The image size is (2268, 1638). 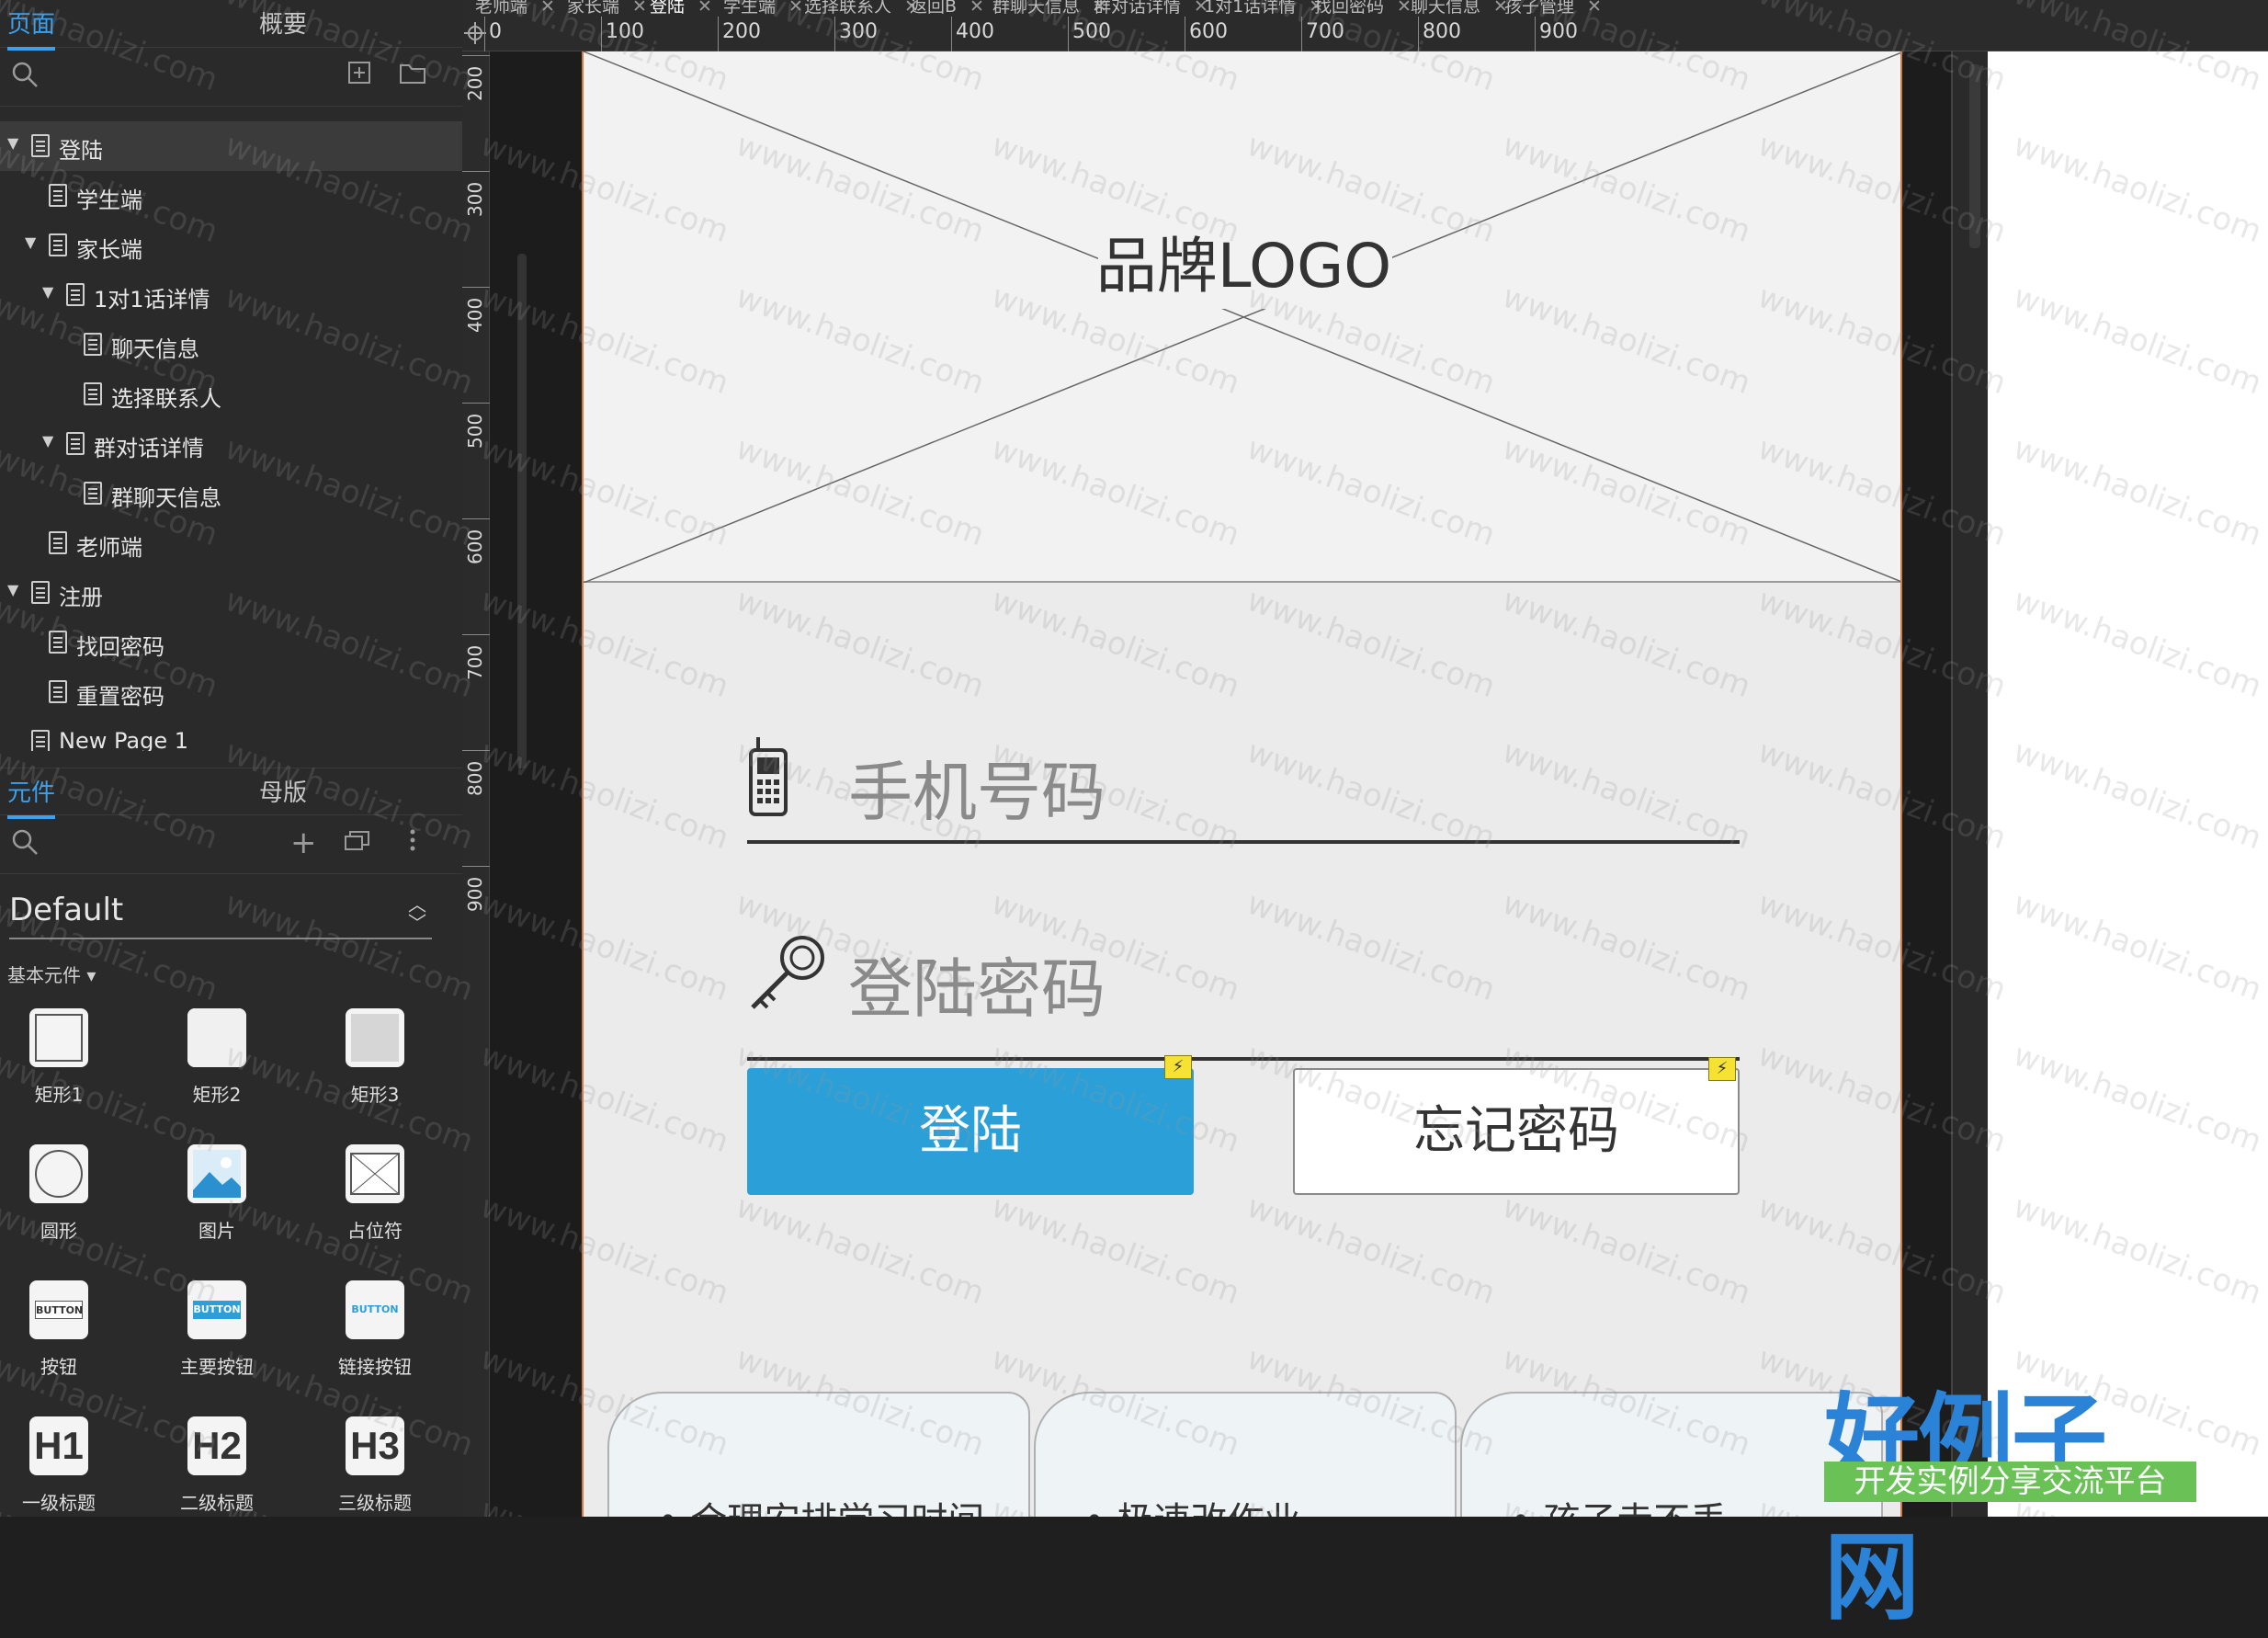 I want to click on widget-label: 圆形, so click(x=59, y=1231).